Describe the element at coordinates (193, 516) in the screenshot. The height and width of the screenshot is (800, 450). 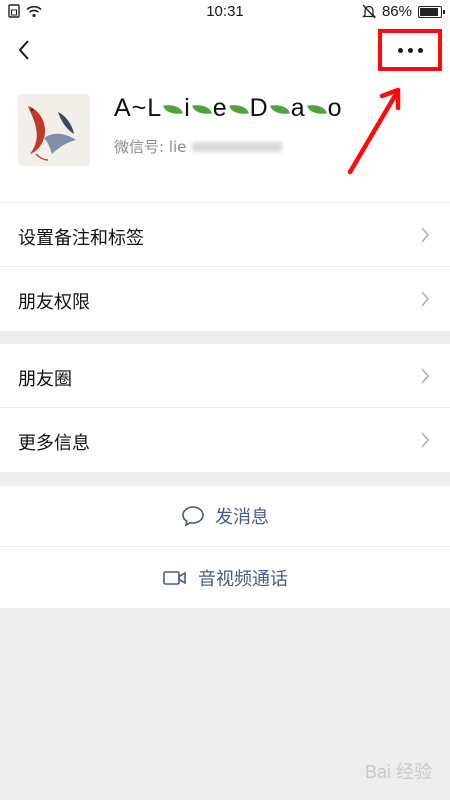
I see `chat-bubble-icon` at that location.